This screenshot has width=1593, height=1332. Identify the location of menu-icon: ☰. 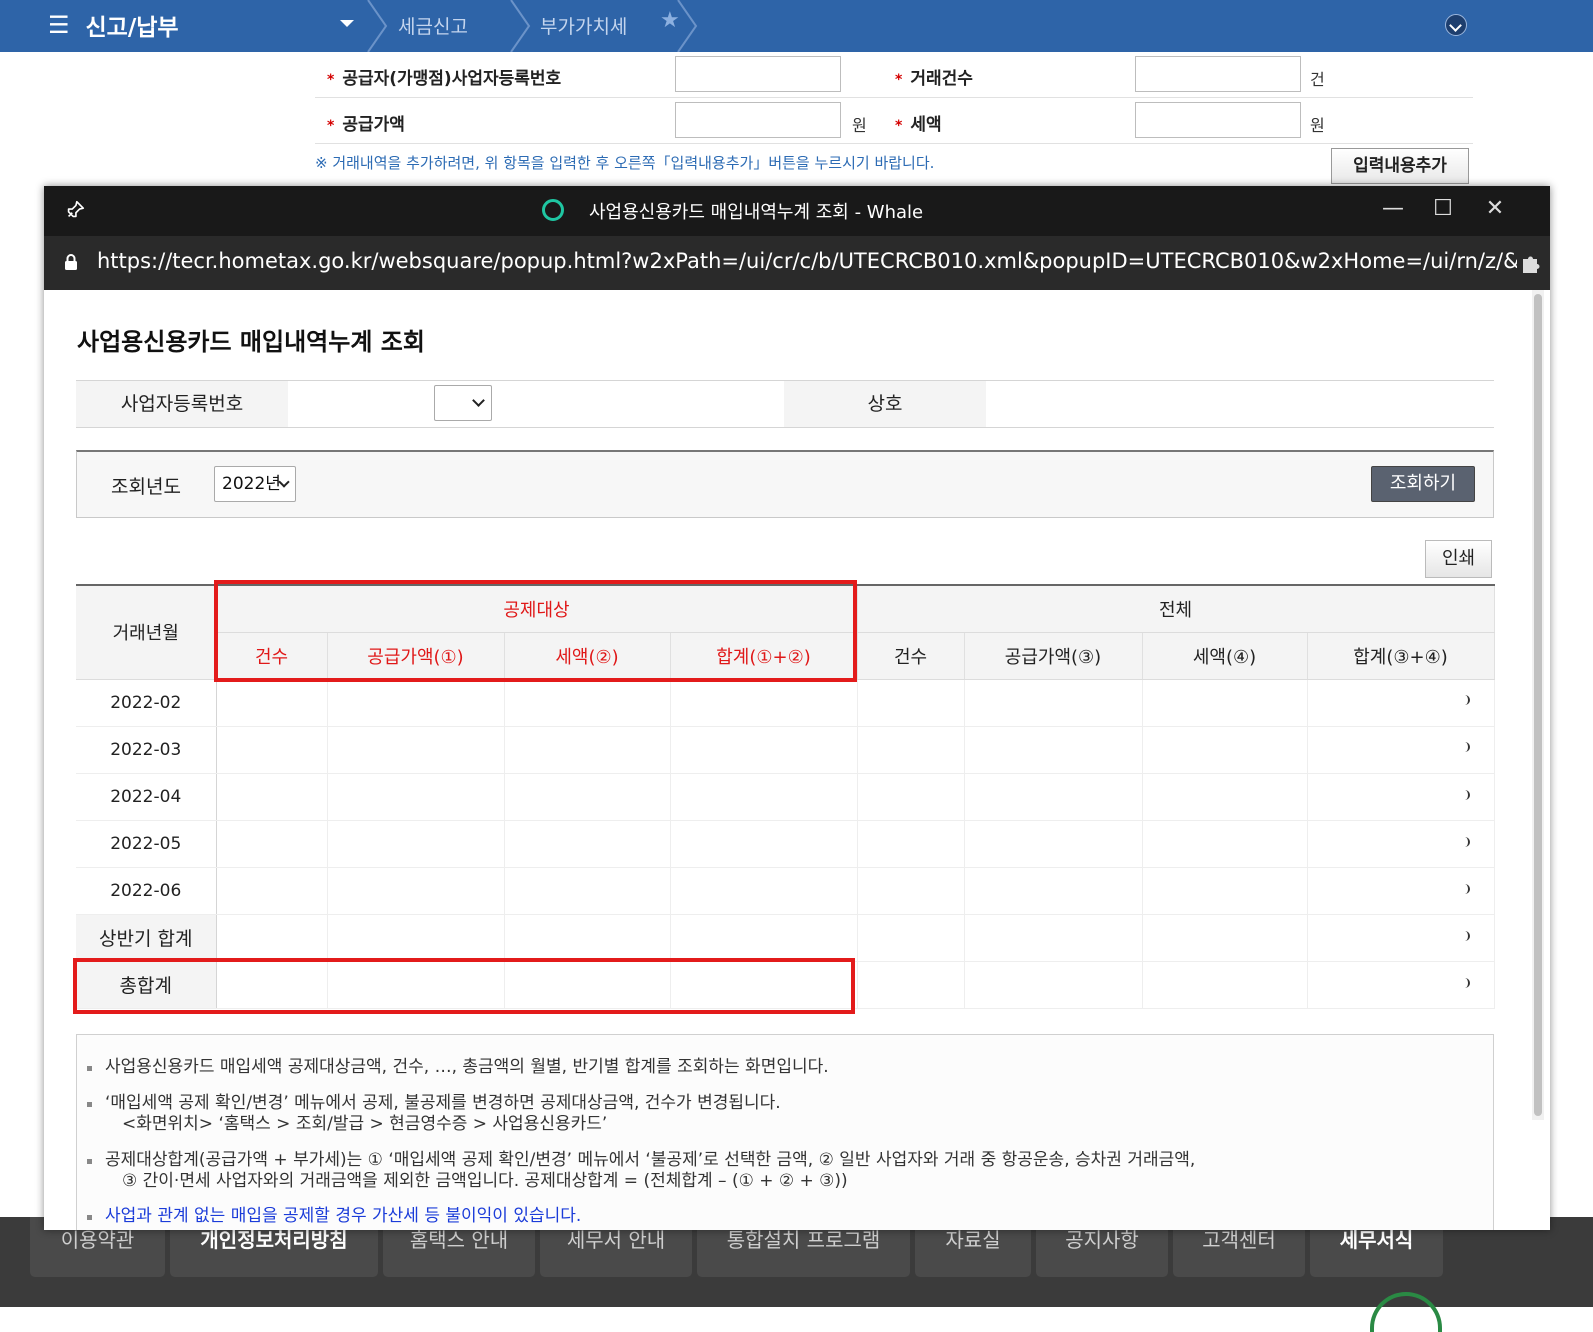
(59, 25).